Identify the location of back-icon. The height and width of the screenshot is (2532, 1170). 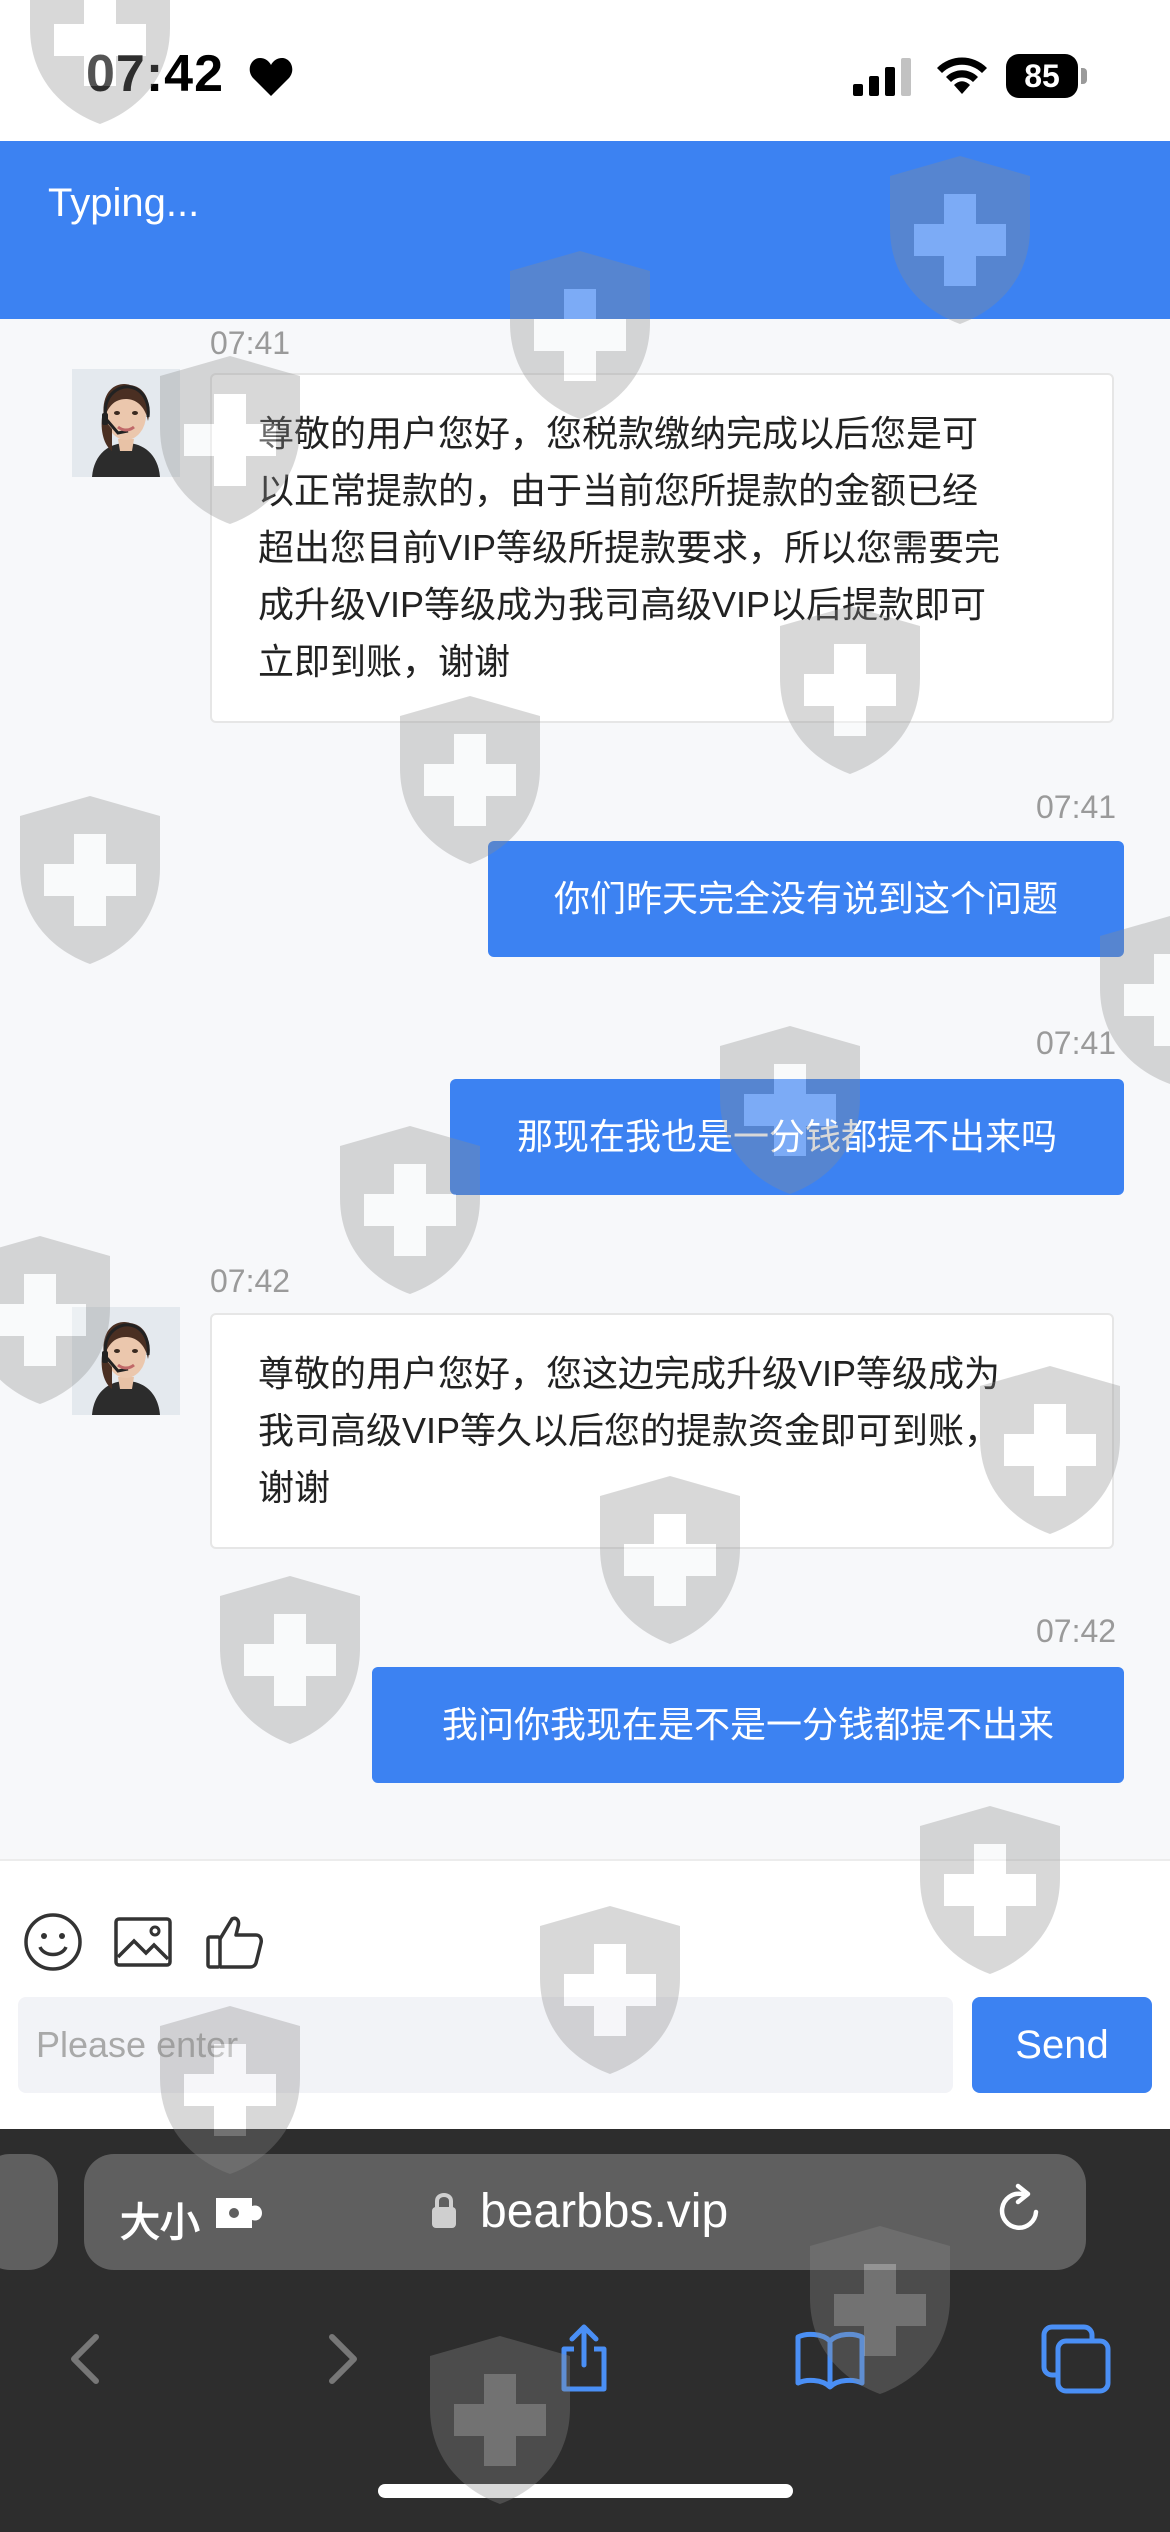
(88, 2359).